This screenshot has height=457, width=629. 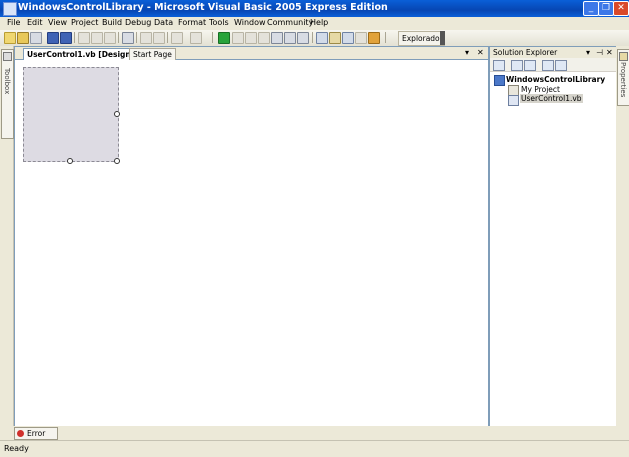 I want to click on close-panel-icon: ✕, so click(x=609, y=52).